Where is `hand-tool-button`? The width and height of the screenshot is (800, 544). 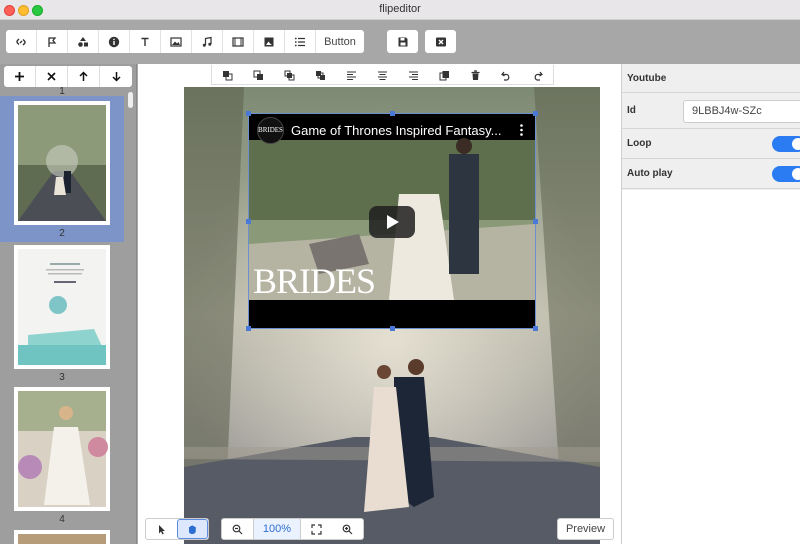 hand-tool-button is located at coordinates (192, 529).